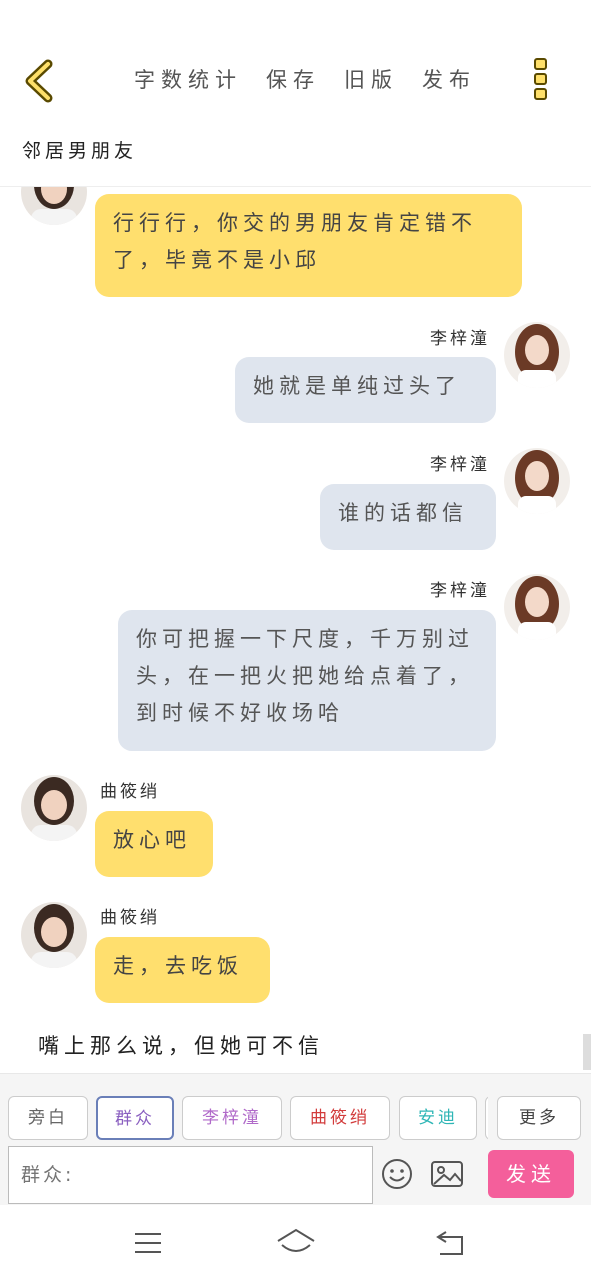 The image size is (591, 1280). Describe the element at coordinates (340, 1118) in the screenshot. I see `chip-qu-xiaoxiao: 曲筱绡` at that location.